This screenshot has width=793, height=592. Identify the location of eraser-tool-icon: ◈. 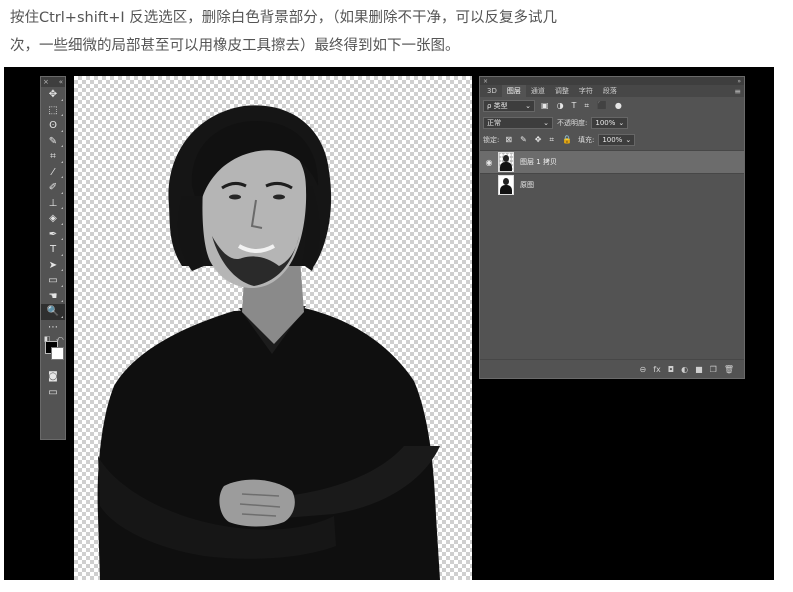
(53, 219).